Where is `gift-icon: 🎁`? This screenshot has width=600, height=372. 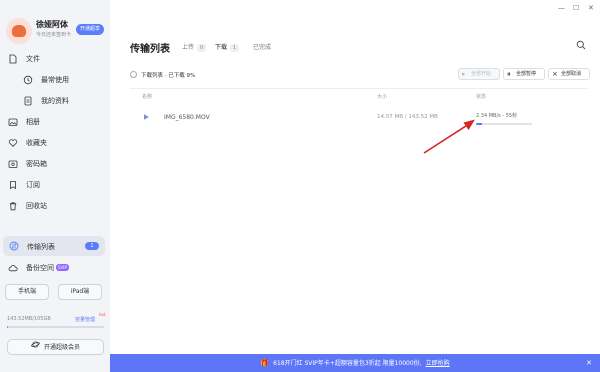
gift-icon: 🎁 is located at coordinates (265, 363).